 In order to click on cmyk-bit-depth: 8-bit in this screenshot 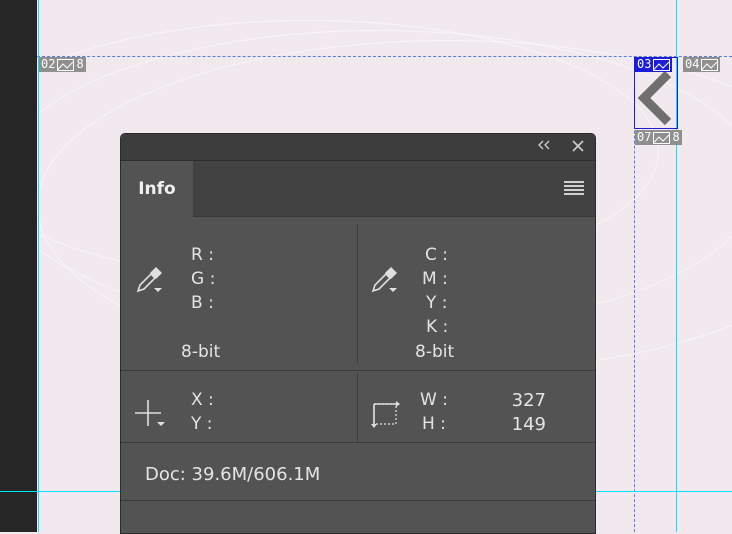, I will do `click(434, 352)`.